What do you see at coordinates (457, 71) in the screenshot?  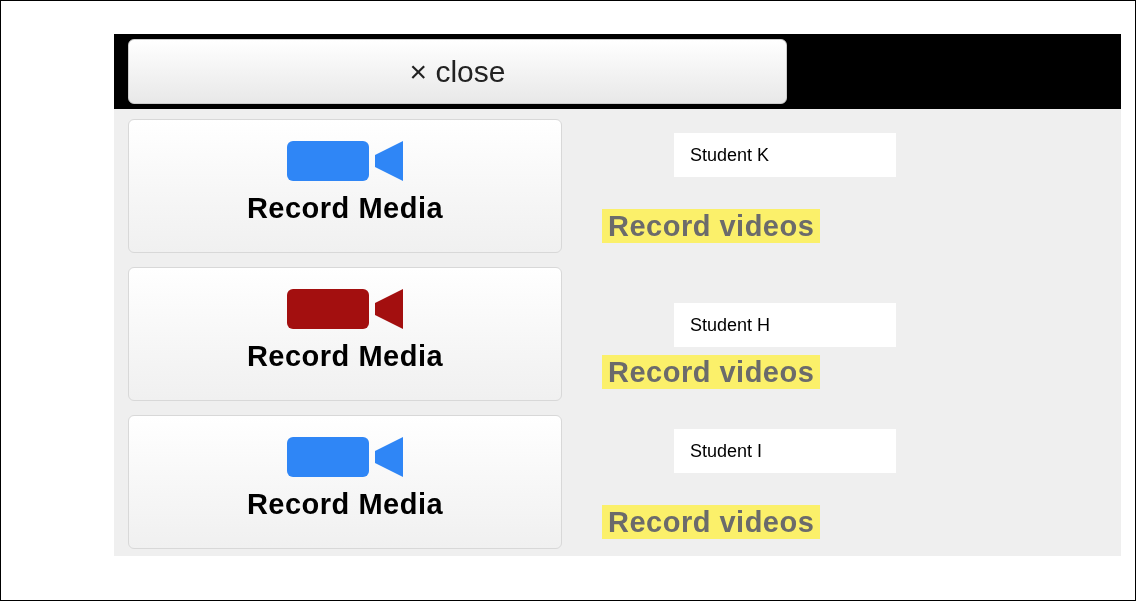 I see `close-button: × close` at bounding box center [457, 71].